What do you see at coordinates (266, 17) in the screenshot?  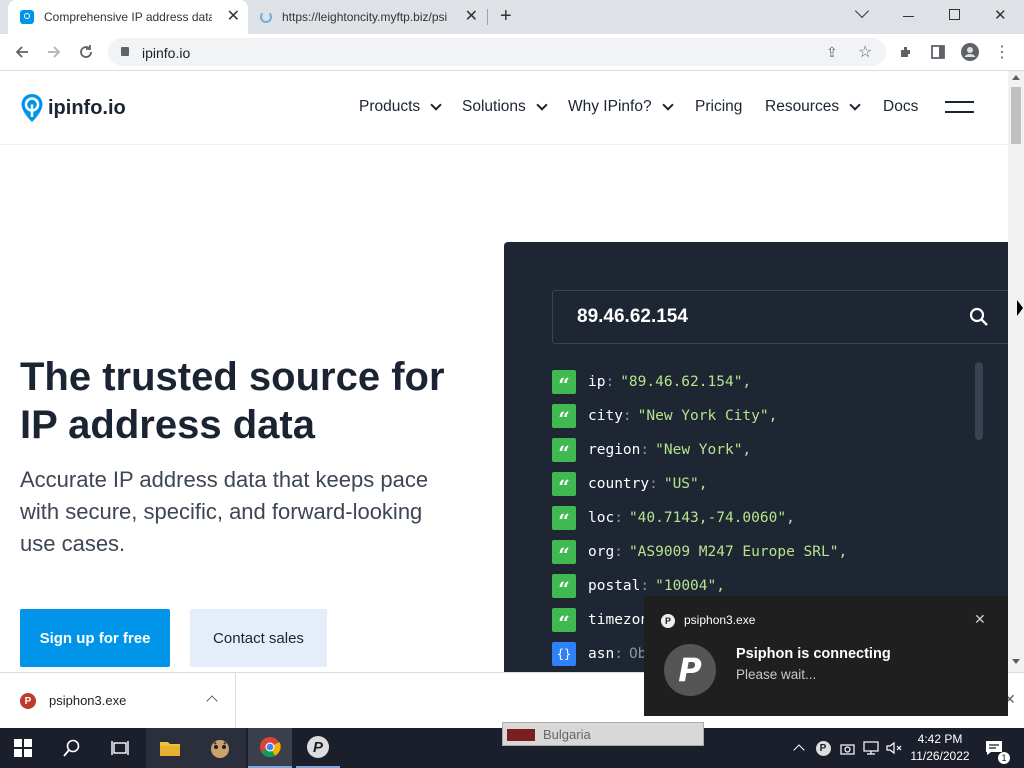 I see `loading-icon` at bounding box center [266, 17].